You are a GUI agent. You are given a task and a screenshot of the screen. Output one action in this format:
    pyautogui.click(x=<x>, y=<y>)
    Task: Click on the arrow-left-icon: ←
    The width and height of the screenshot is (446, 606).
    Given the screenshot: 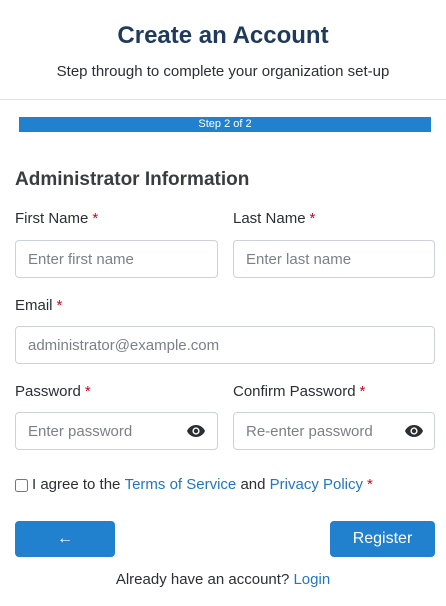 What is the action you would take?
    pyautogui.click(x=65, y=538)
    